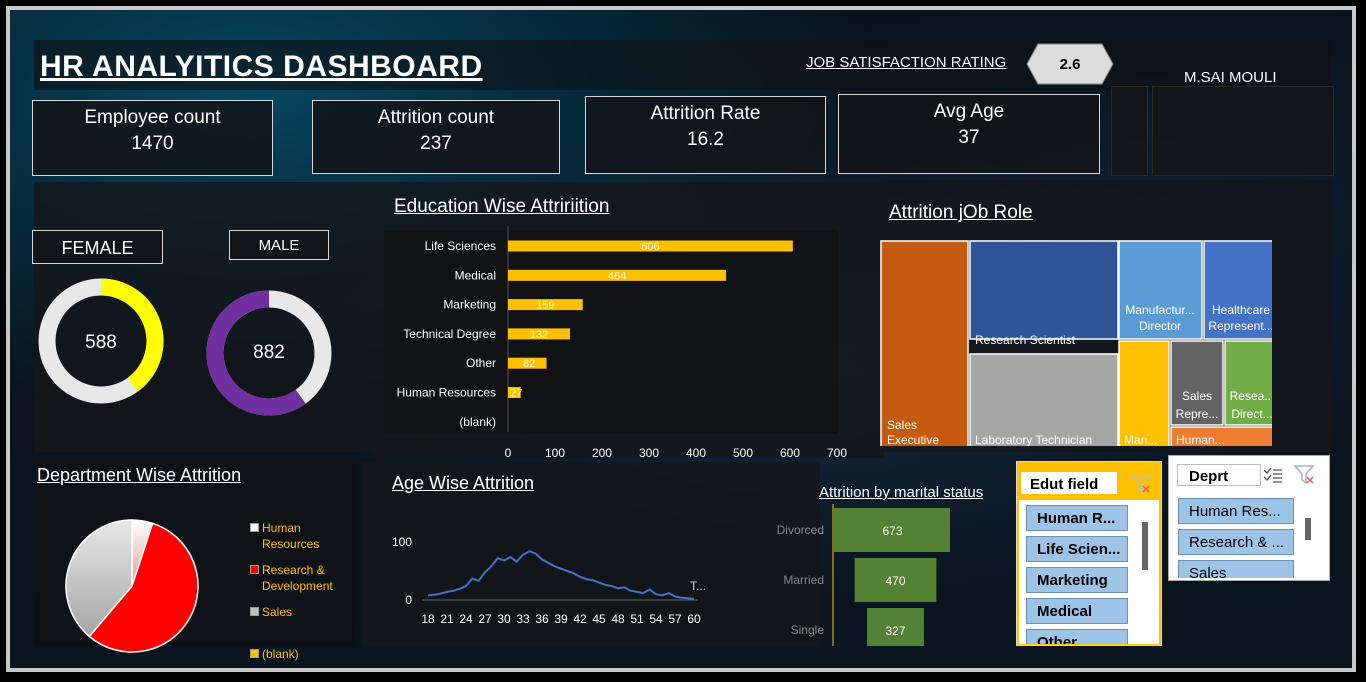 The width and height of the screenshot is (1366, 682). What do you see at coordinates (502, 206) in the screenshot?
I see `education-title: Education Wise Attririition` at bounding box center [502, 206].